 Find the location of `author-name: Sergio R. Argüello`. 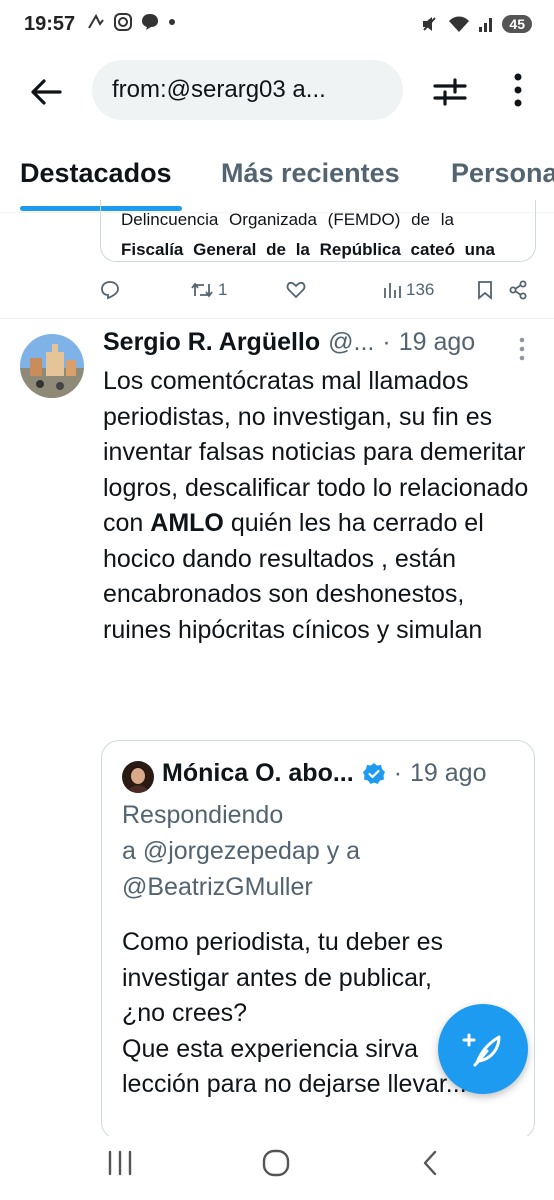

author-name: Sergio R. Argüello is located at coordinates (211, 342).